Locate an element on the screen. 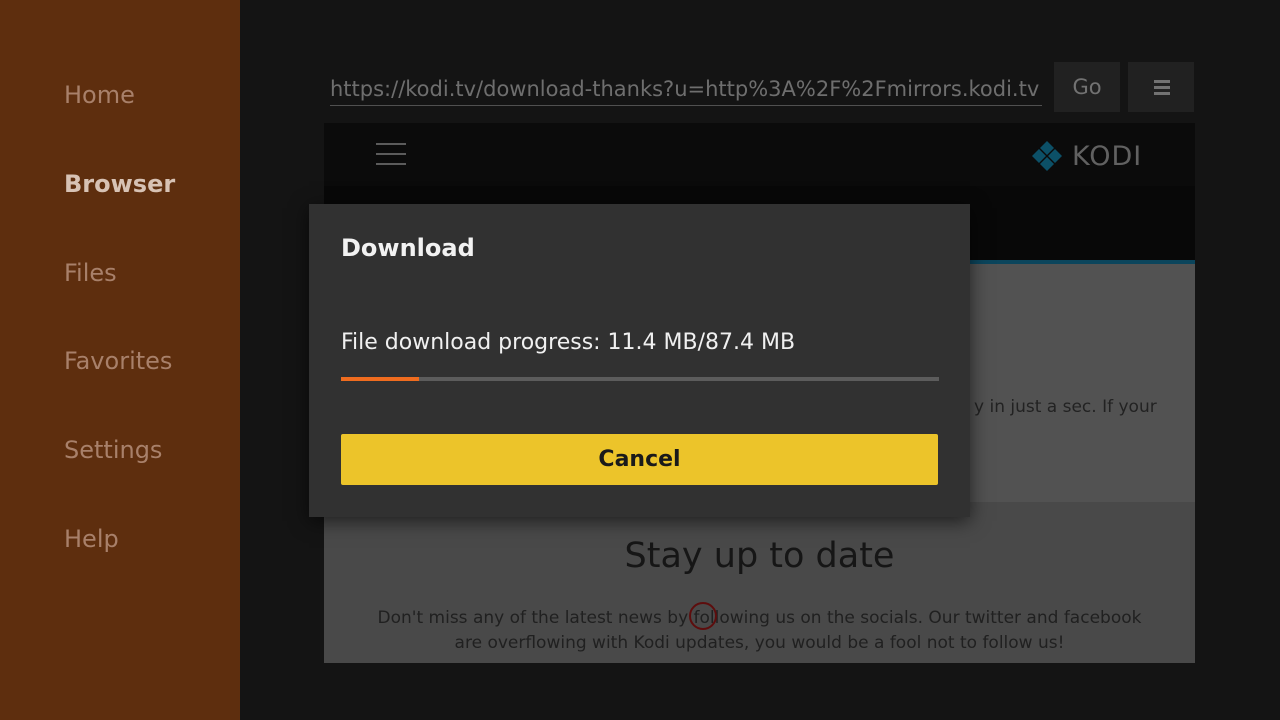 This screenshot has width=1280, height=720. cancel-button: Cancel is located at coordinates (639, 459).